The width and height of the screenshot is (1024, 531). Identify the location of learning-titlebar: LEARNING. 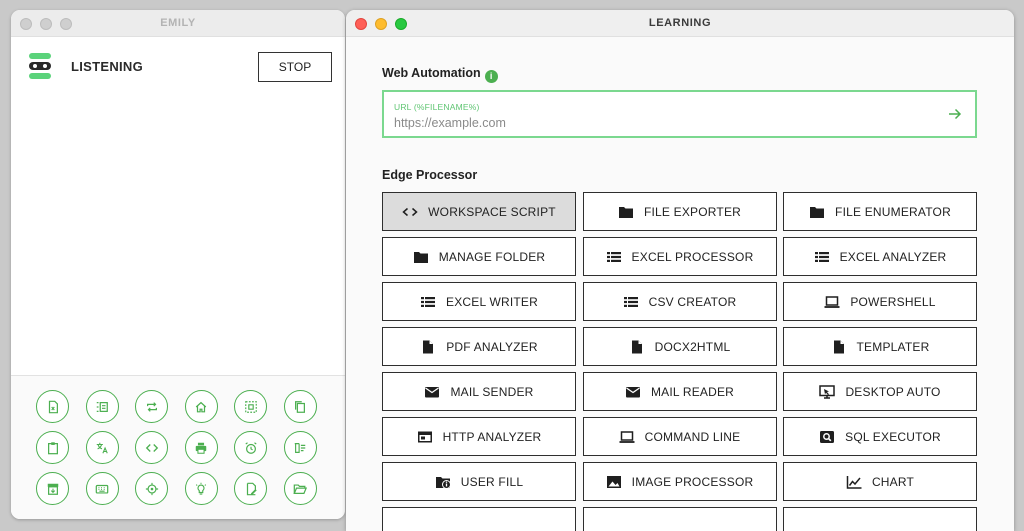
(680, 23).